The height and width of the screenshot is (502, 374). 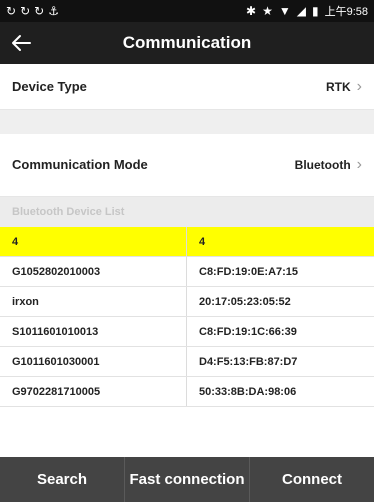 What do you see at coordinates (315, 11) in the screenshot?
I see `battery-icon: ▮` at bounding box center [315, 11].